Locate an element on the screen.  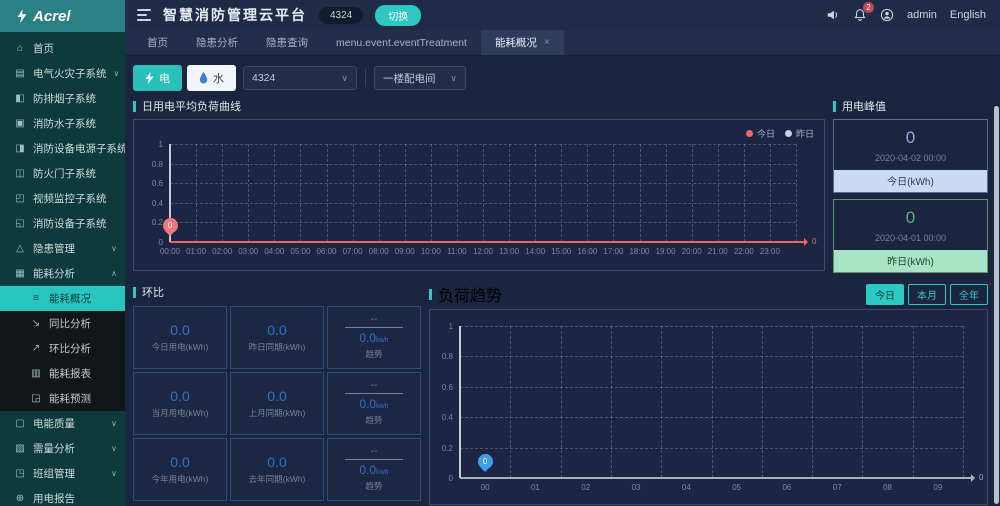
filter-row: 电 水 4324 ∨ 一楼配电间 ∨ is located at coordinates (560, 78).